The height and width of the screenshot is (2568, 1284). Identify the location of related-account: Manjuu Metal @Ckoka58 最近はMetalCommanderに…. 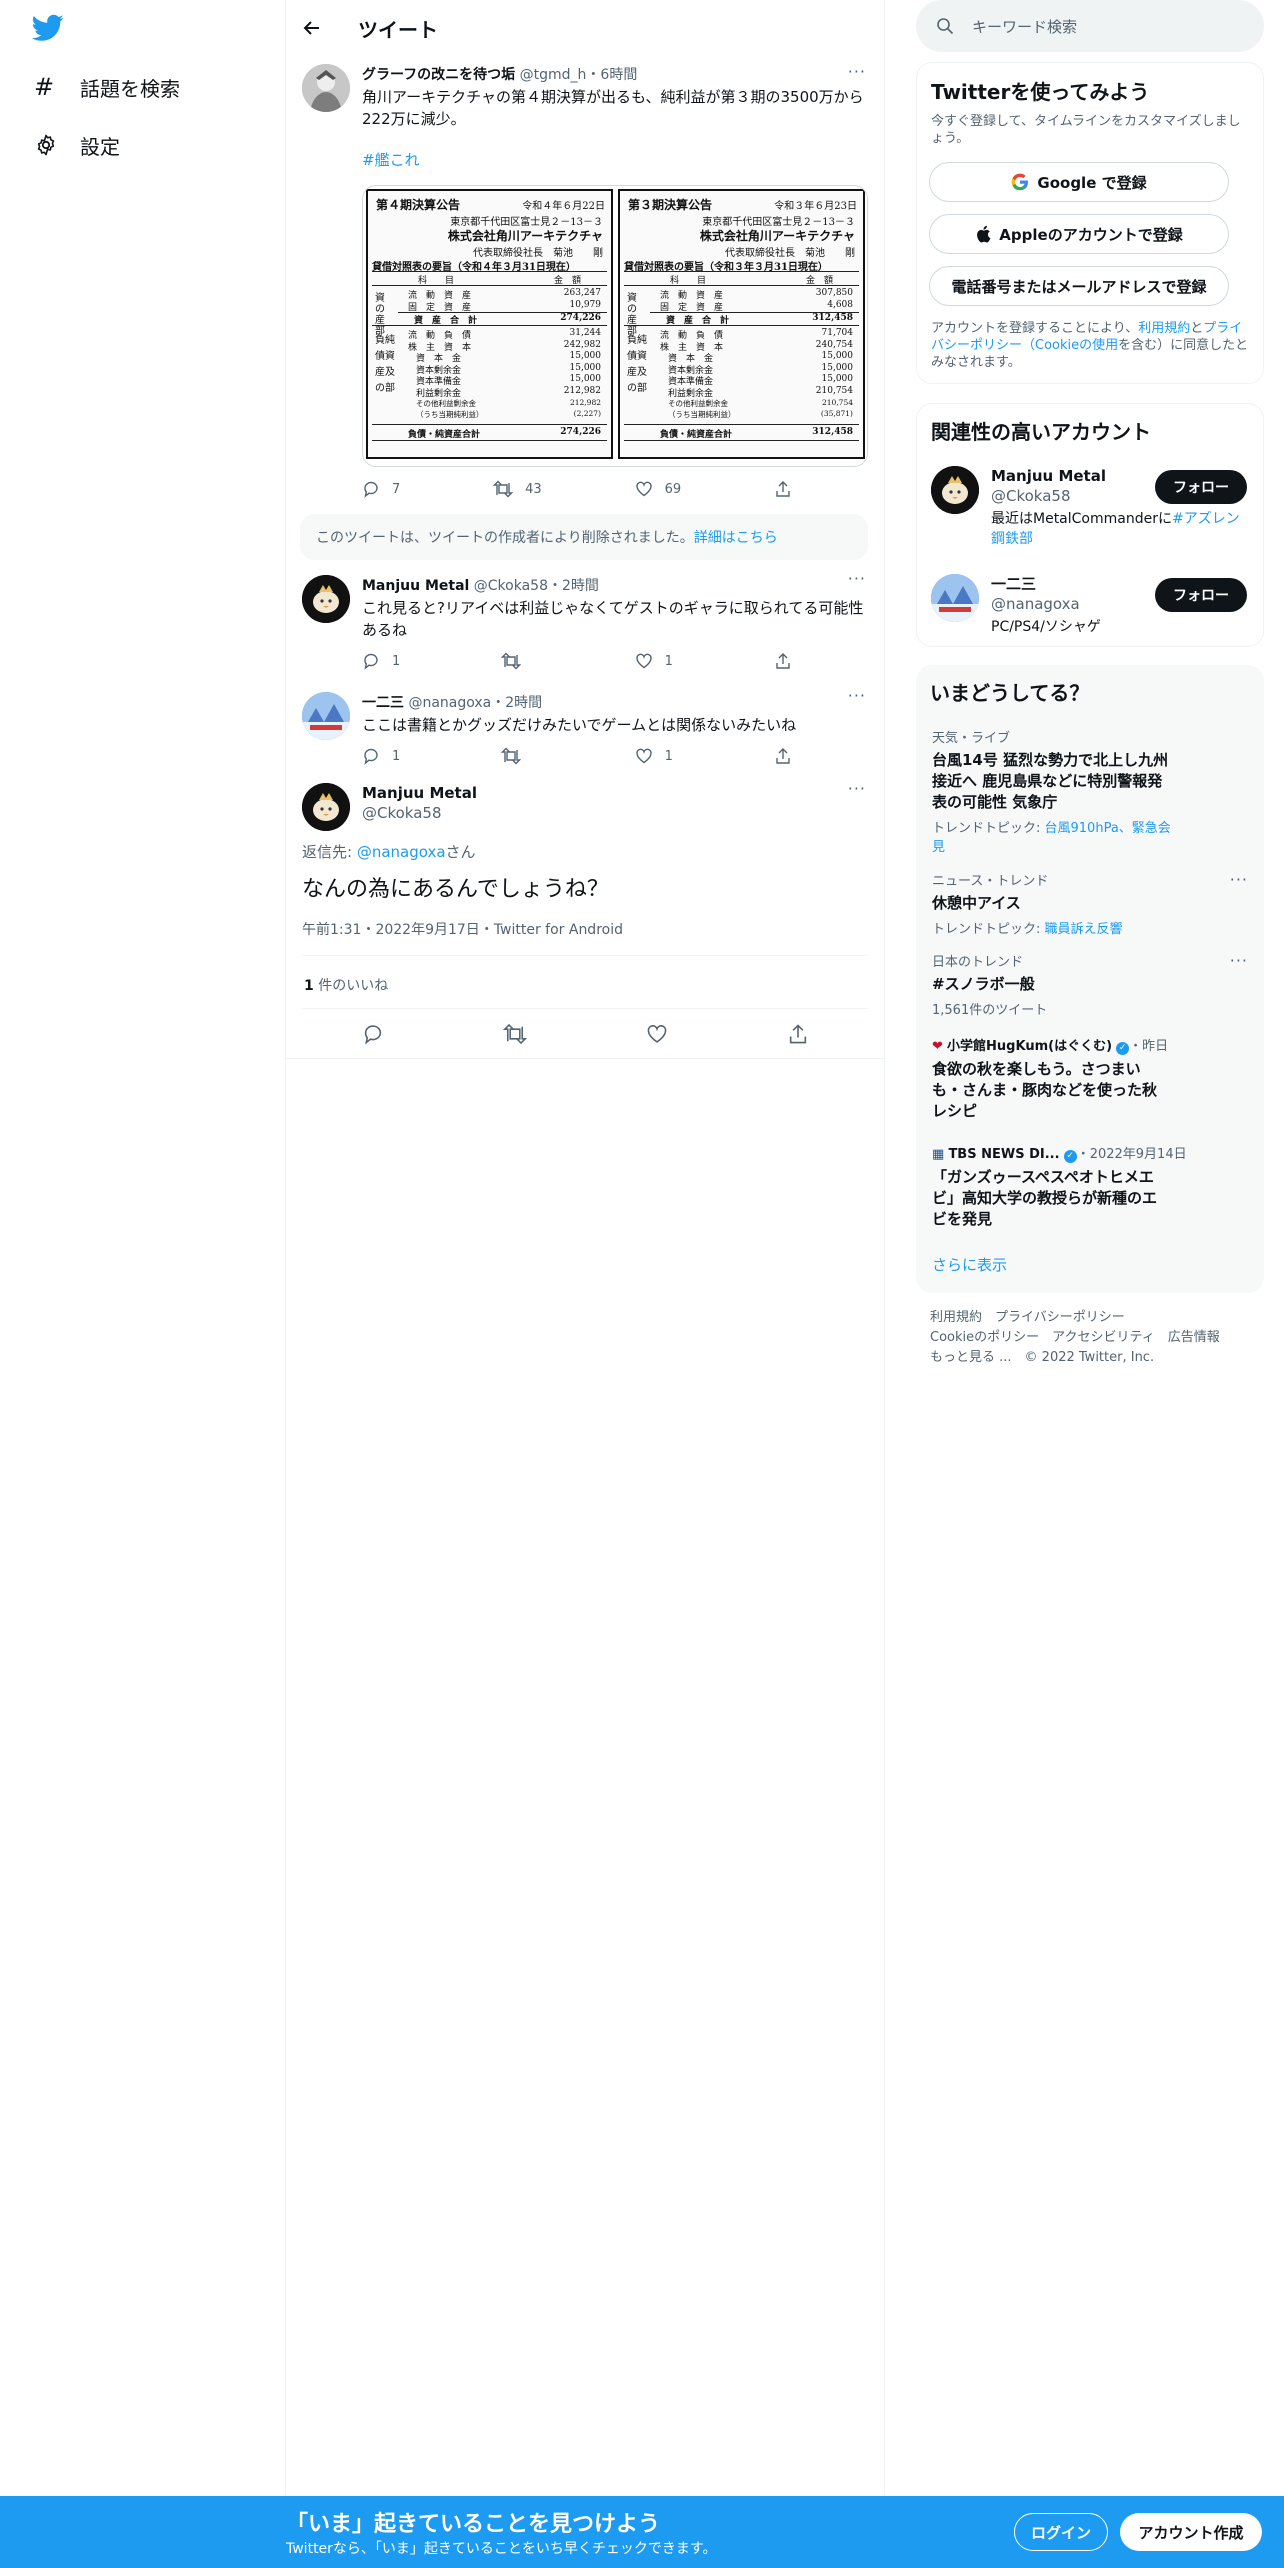
(1090, 510).